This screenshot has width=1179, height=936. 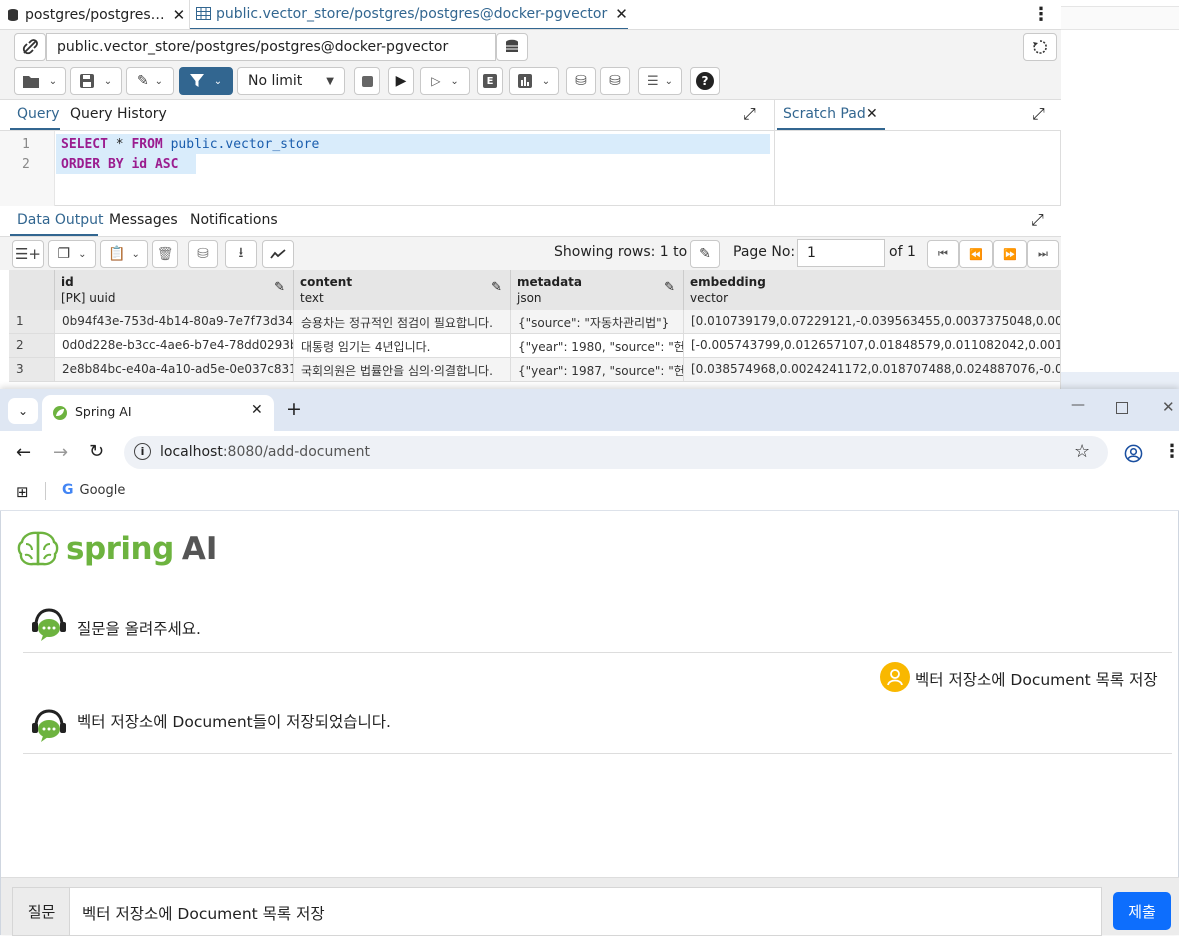 I want to click on execute-button: ▶, so click(x=401, y=81).